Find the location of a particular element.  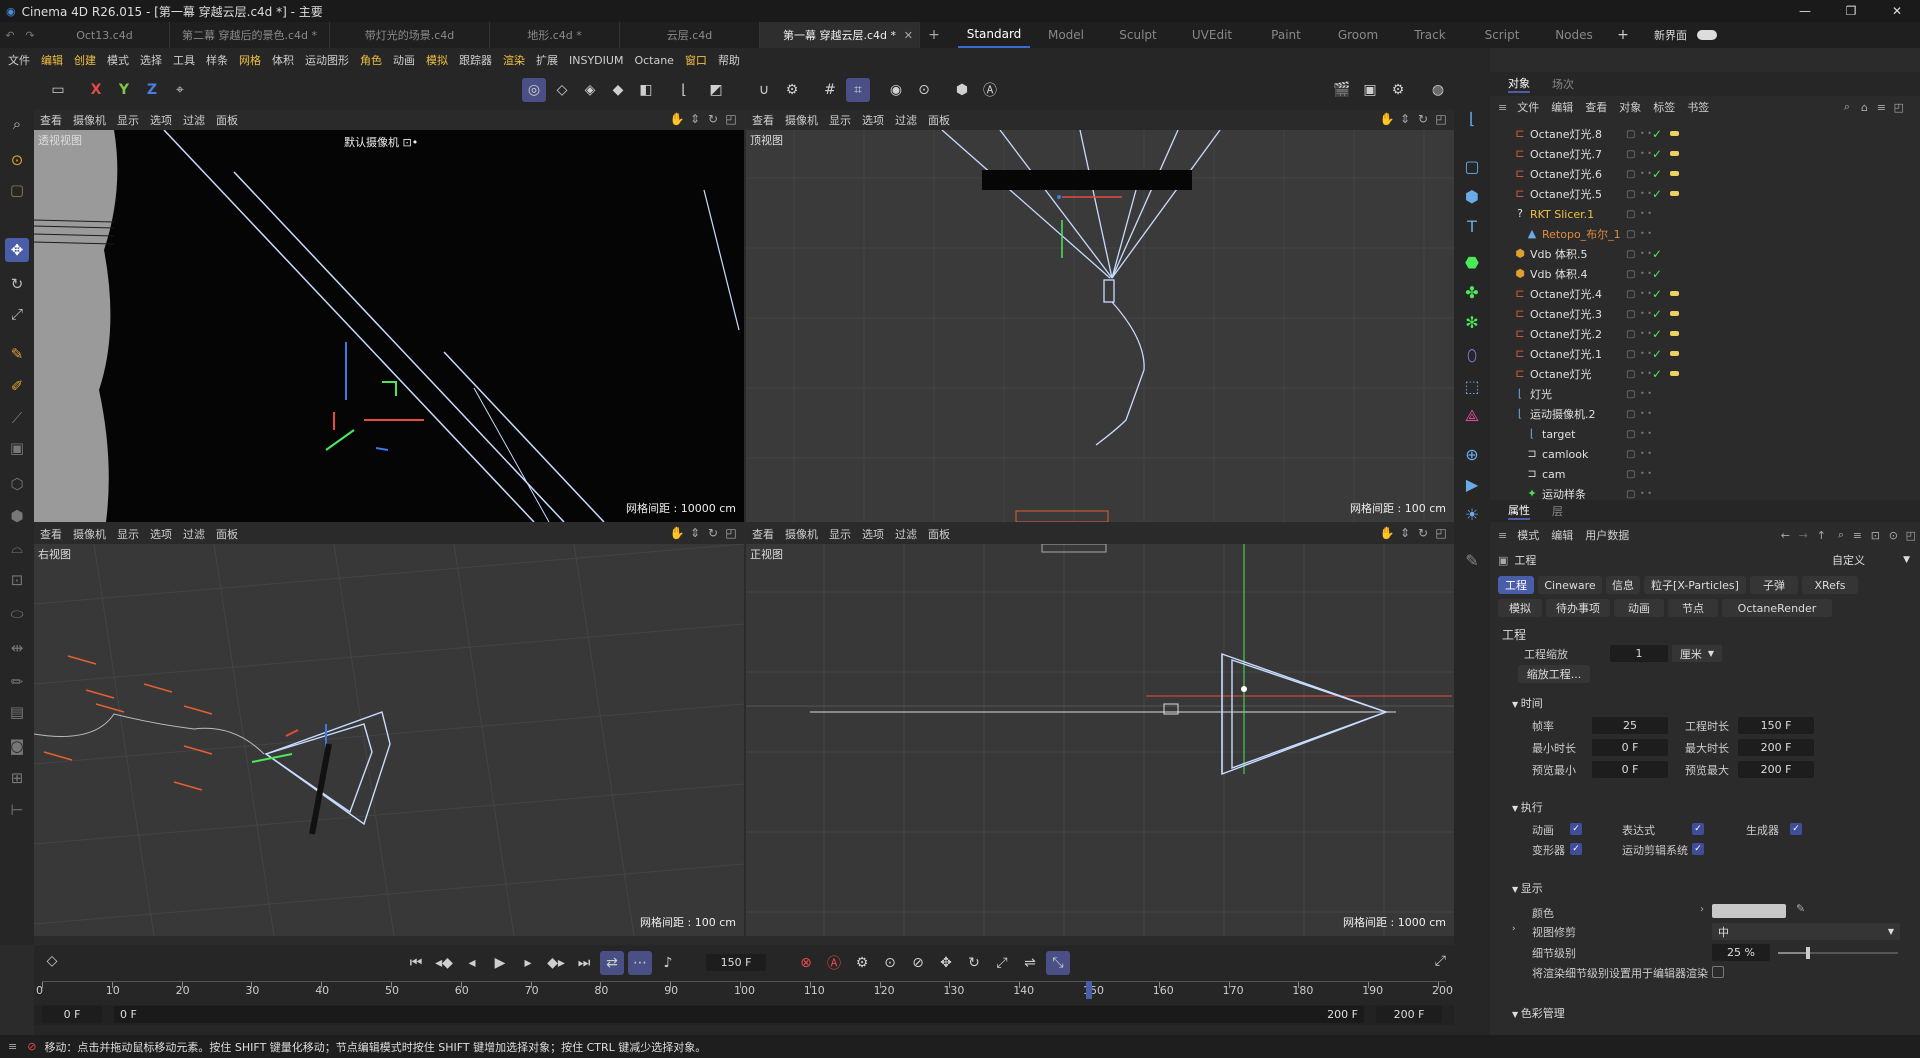

menu-simulate: 模拟 is located at coordinates (437, 60).